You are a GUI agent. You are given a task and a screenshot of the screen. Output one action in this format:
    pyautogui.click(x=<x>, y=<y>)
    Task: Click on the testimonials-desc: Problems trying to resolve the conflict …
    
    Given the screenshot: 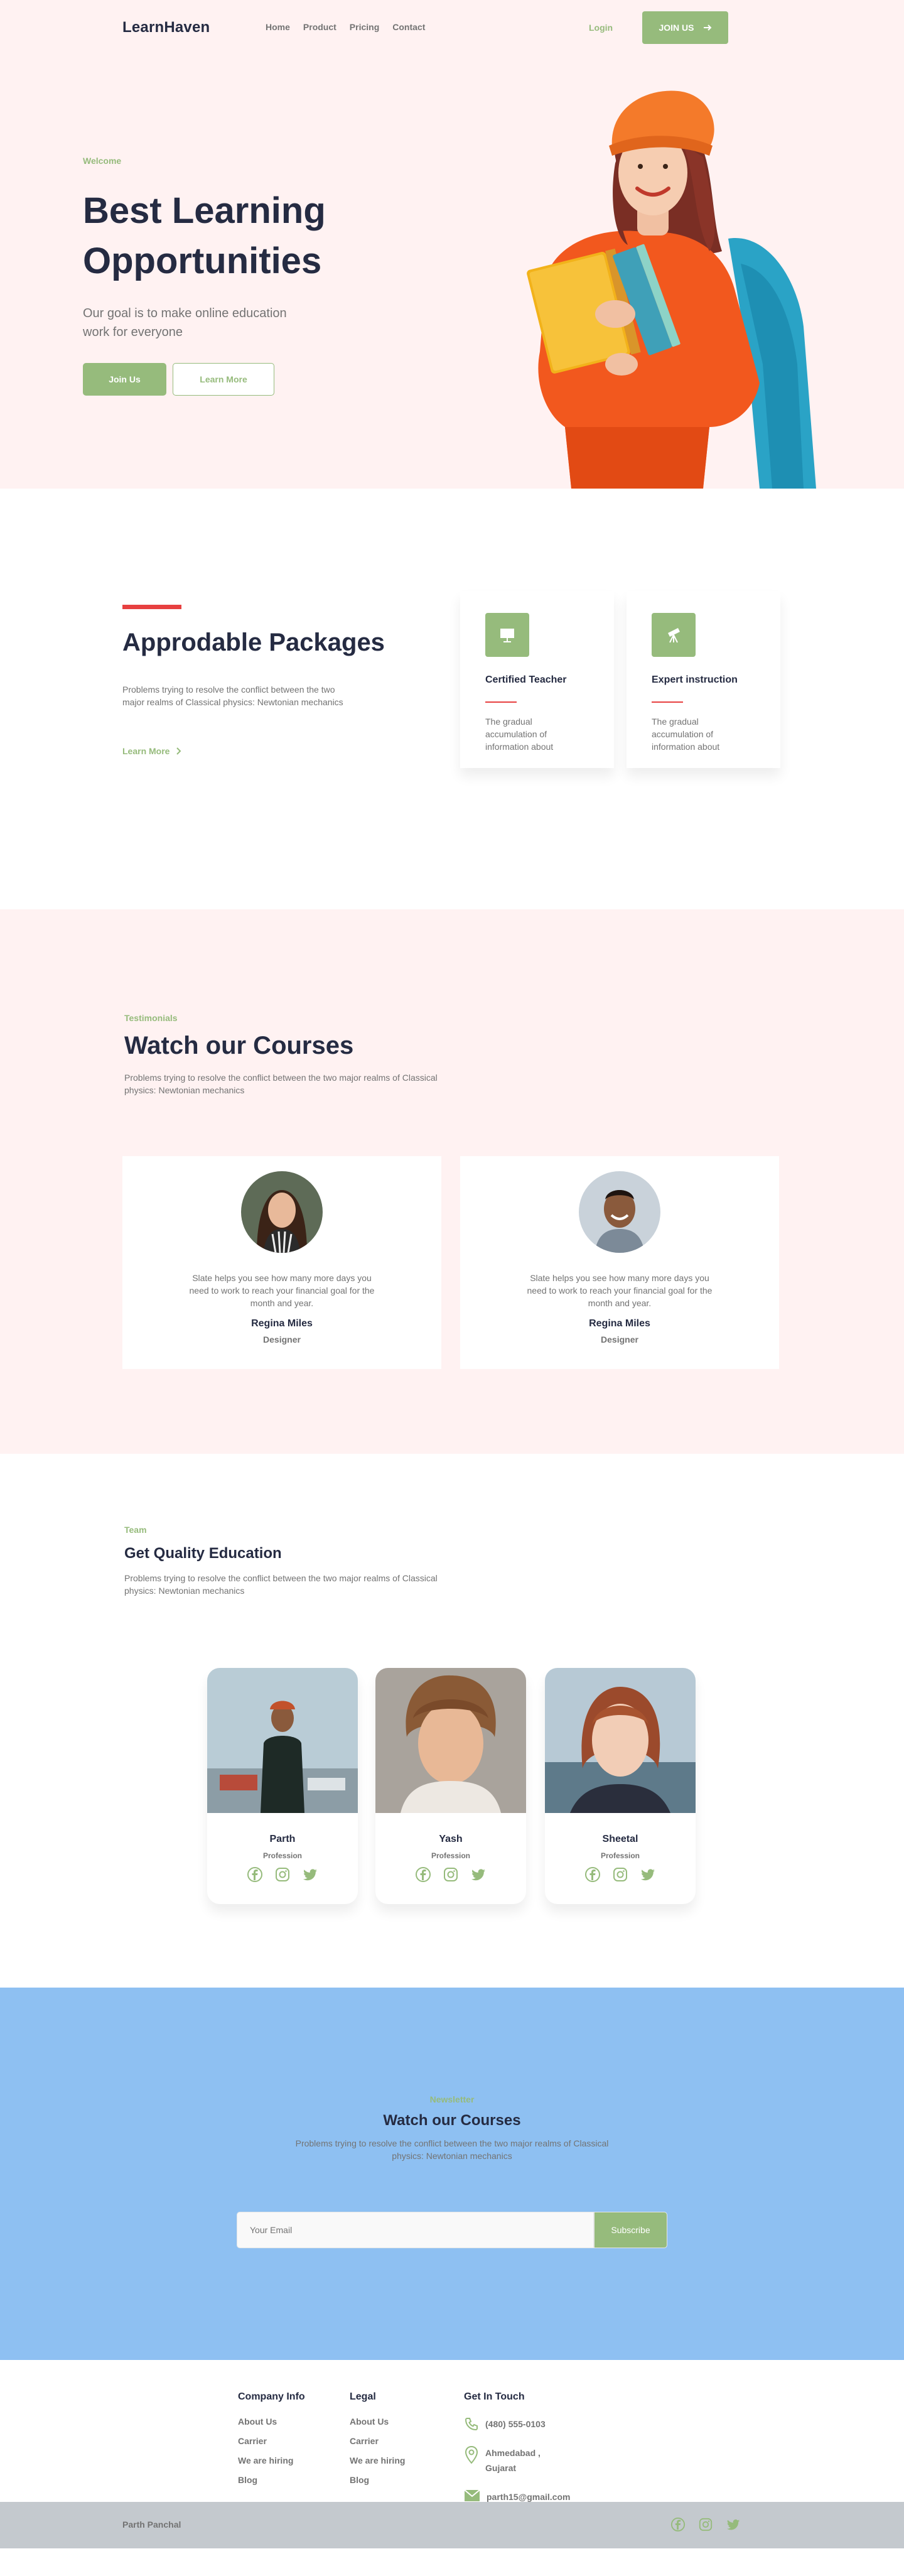 What is the action you would take?
    pyautogui.click(x=281, y=1084)
    